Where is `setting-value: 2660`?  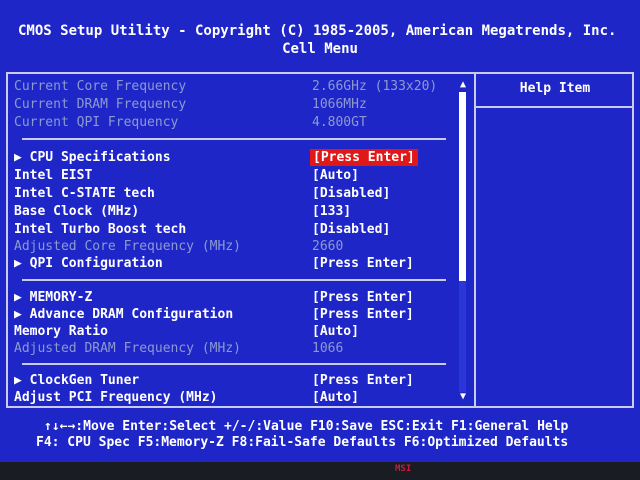 setting-value: 2660 is located at coordinates (328, 246).